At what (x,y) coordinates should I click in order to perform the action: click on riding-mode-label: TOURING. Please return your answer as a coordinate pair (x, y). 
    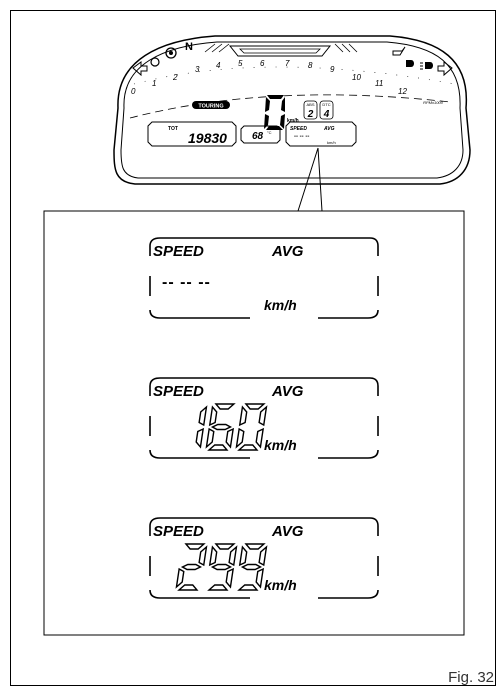
    Looking at the image, I should click on (210, 107).